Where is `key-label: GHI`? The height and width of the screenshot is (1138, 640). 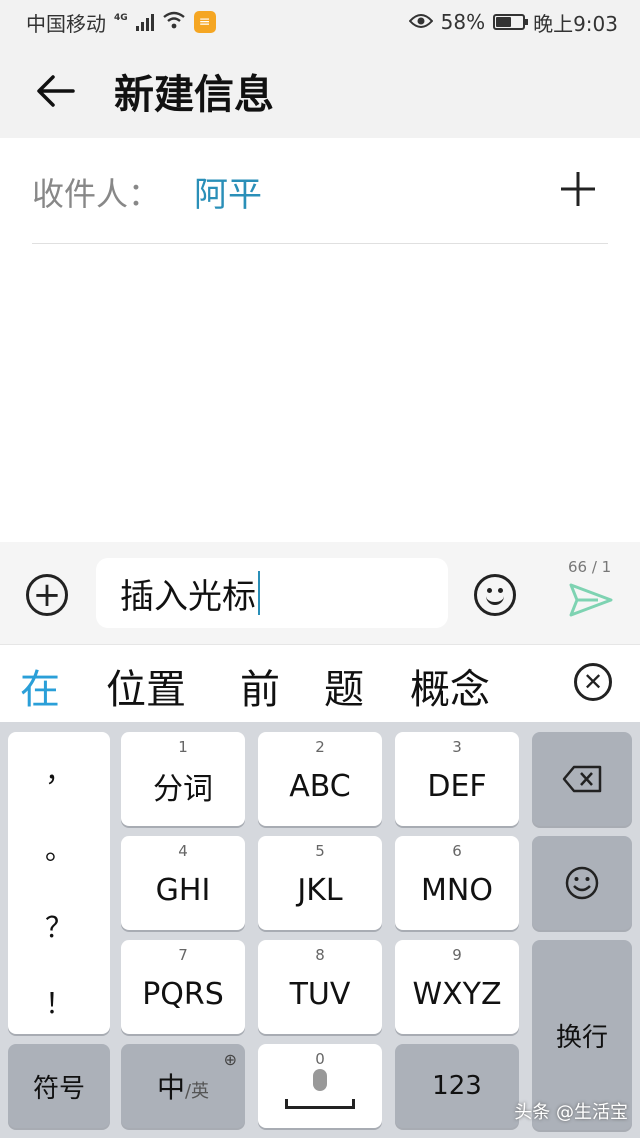
key-label: GHI is located at coordinates (183, 890).